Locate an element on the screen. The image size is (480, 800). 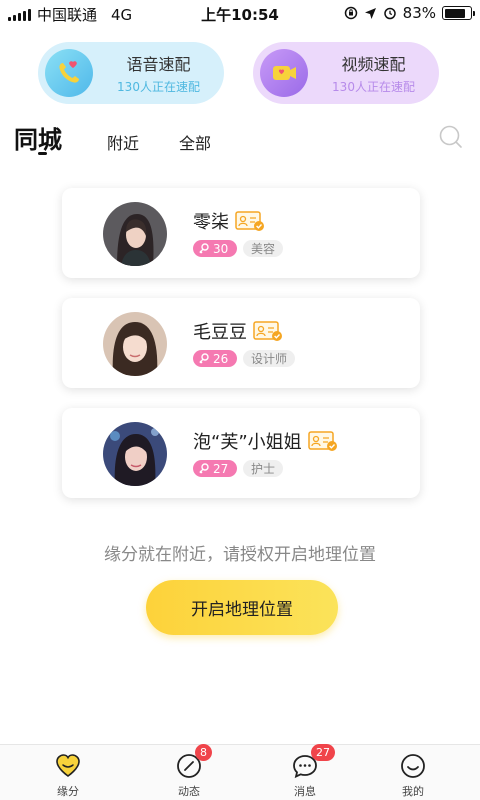
video-match-subtitle: 130人正在速配 is located at coordinates (373, 87).